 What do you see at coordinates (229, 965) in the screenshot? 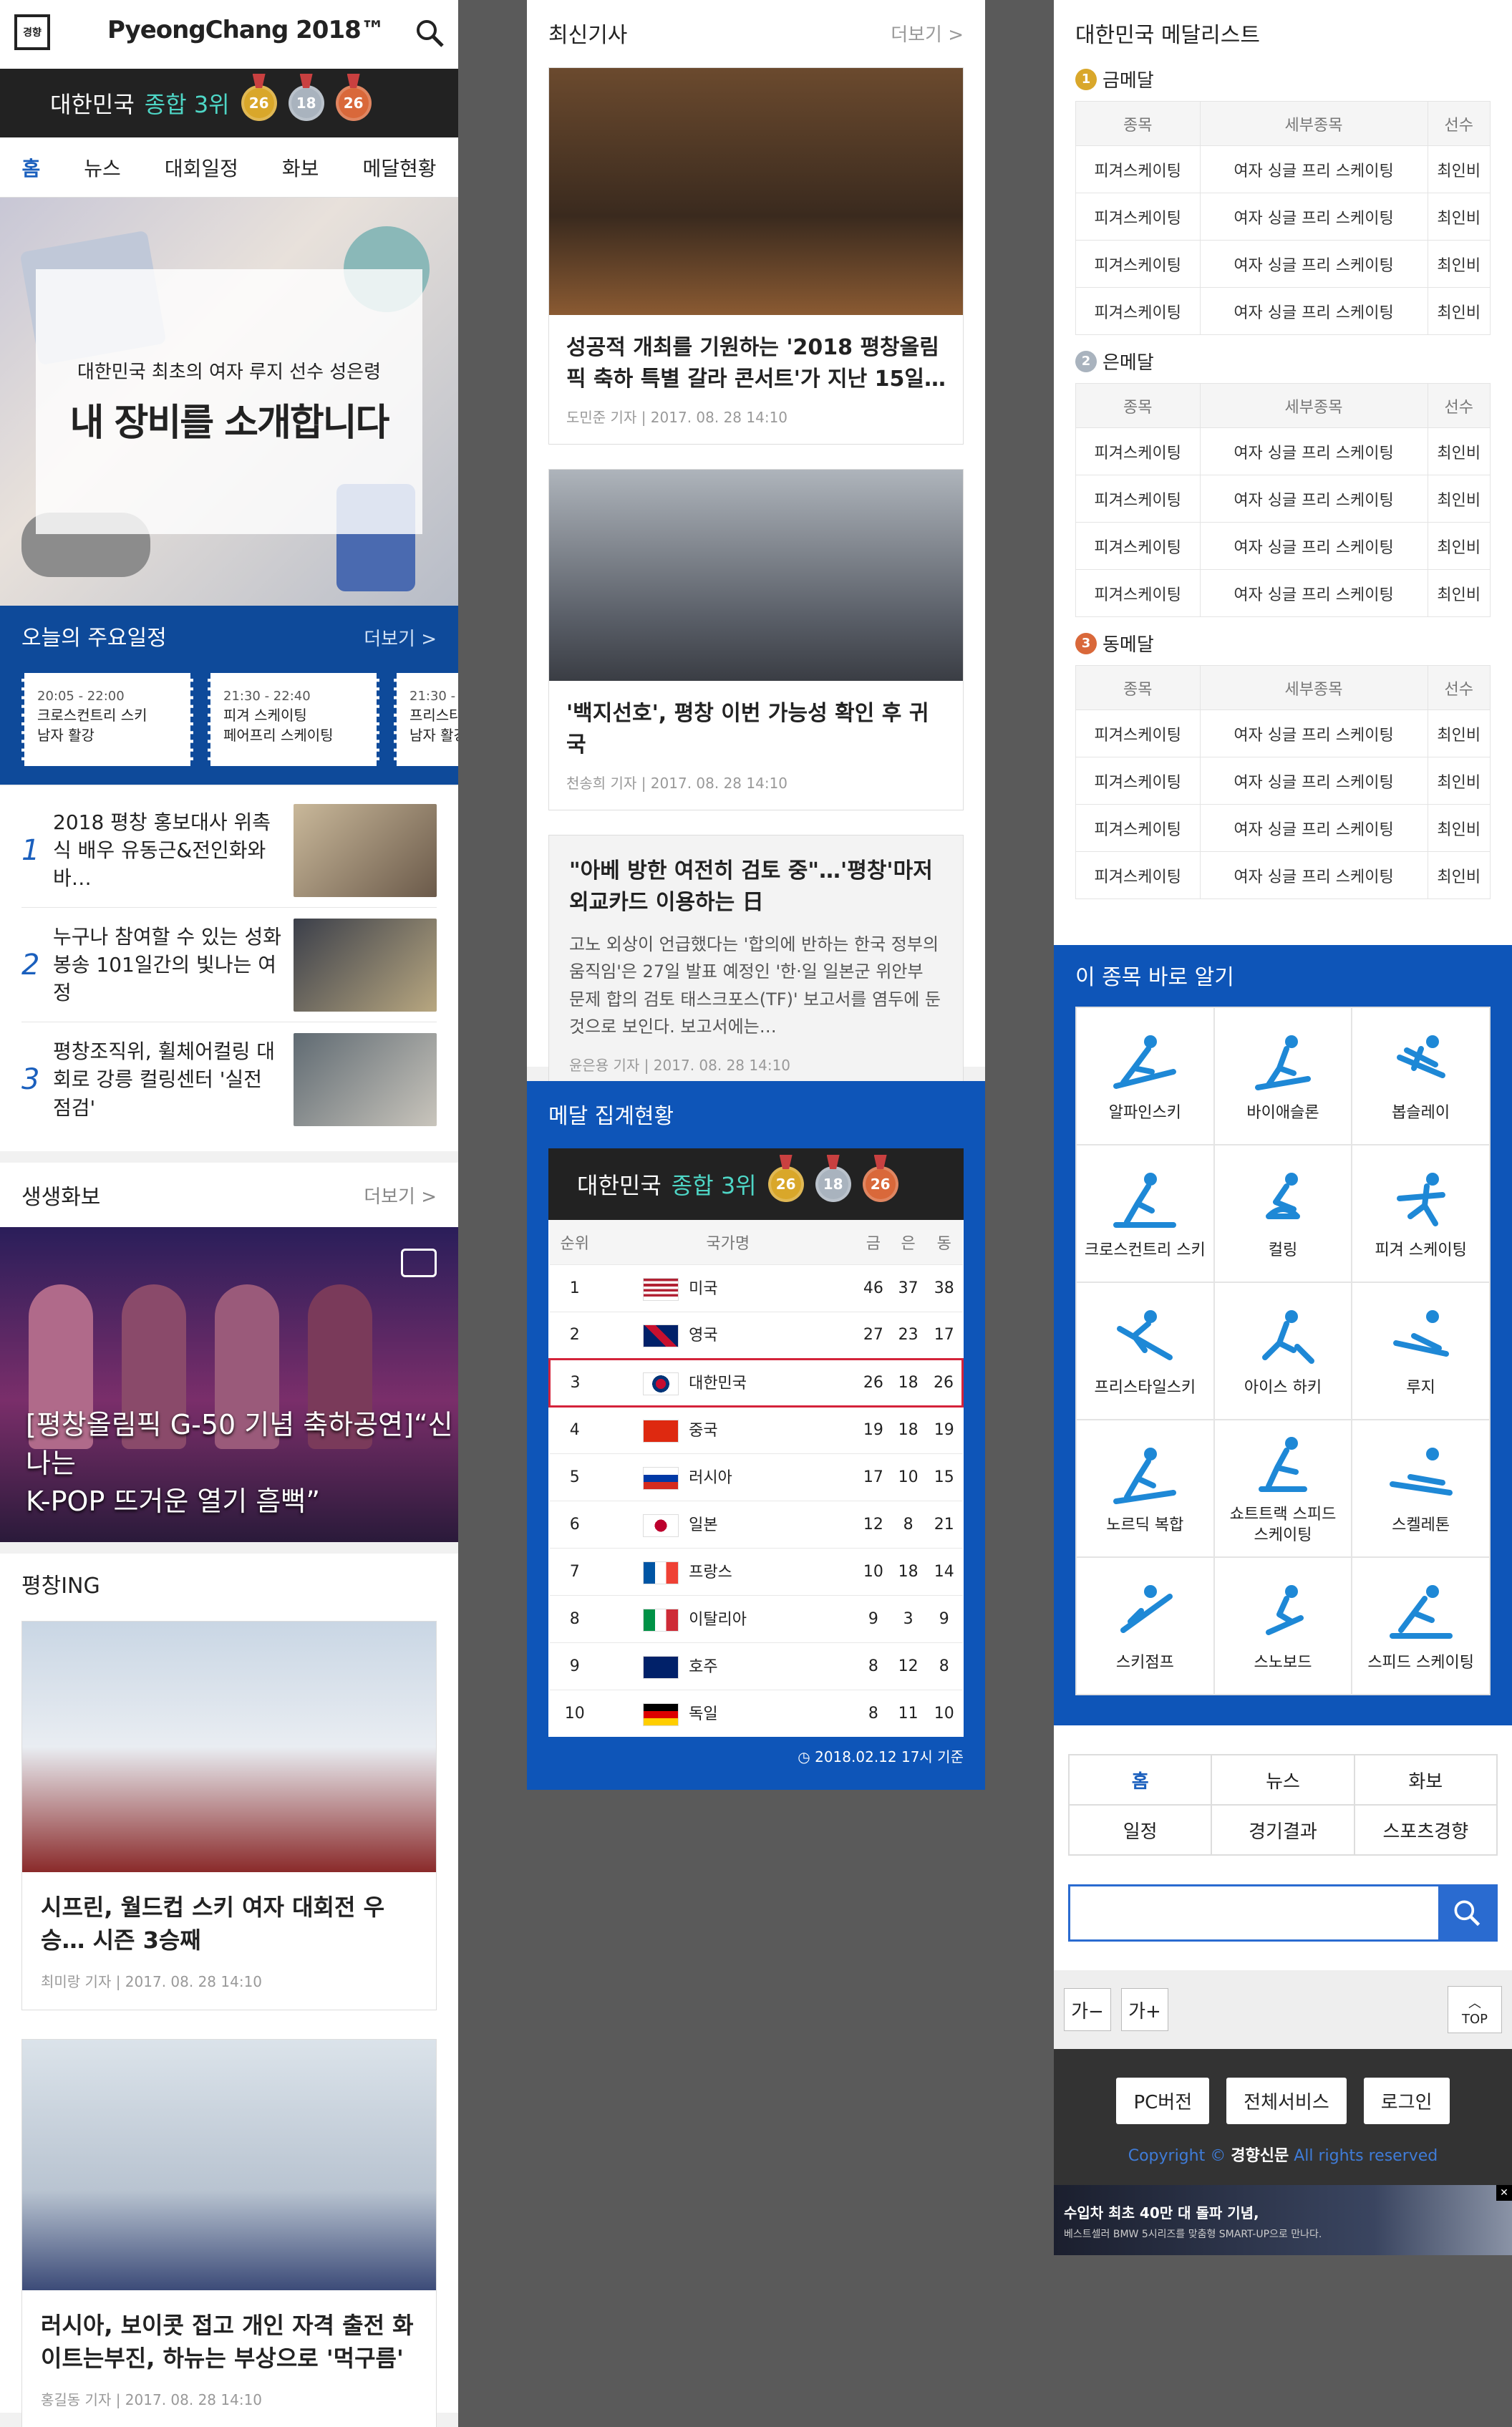
I see `list-item: 2 누구나 참여할 수 있는 성화 봉송 101일간의 빛나는 여정` at bounding box center [229, 965].